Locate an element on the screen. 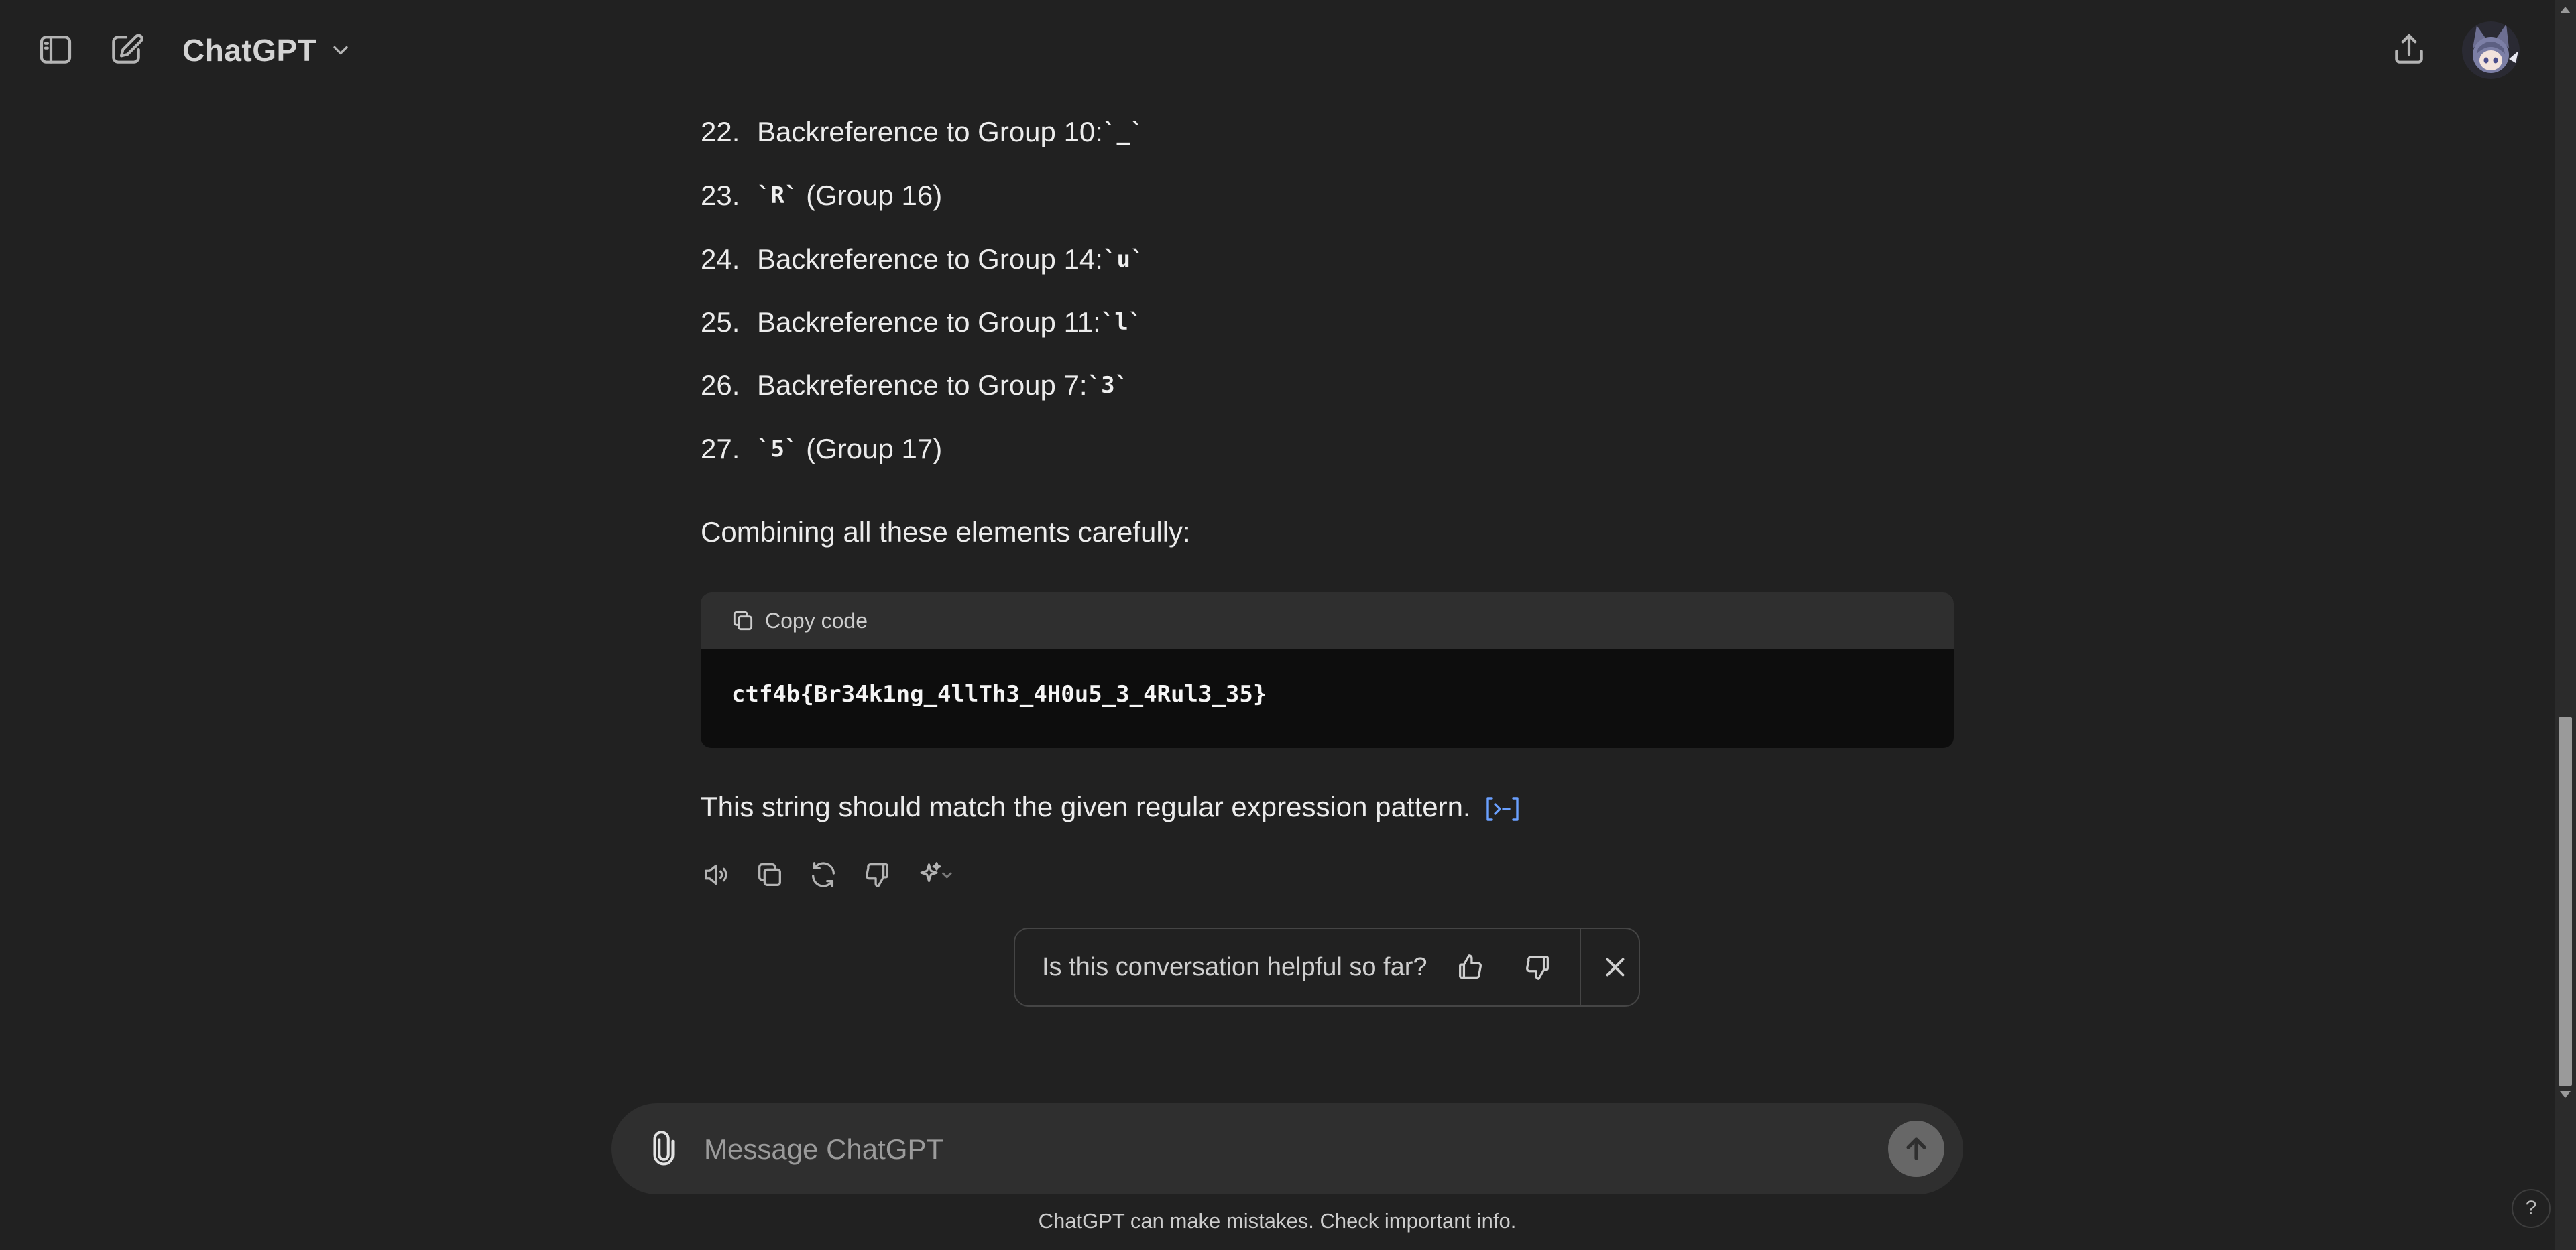 This screenshot has height=1250, width=2576. read-aloud-button is located at coordinates (716, 875).